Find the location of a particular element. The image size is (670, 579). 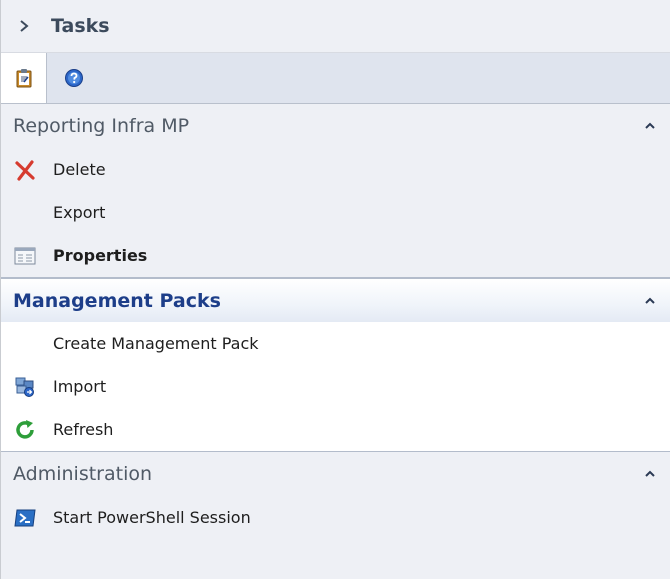

delete-x-icon is located at coordinates (25, 170).